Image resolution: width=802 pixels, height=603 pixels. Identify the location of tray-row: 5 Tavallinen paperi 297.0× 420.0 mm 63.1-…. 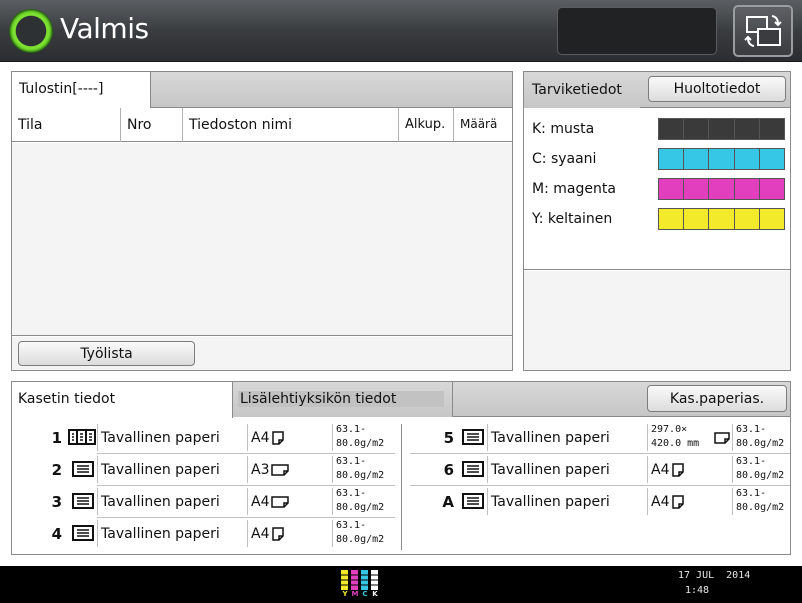
(597, 438).